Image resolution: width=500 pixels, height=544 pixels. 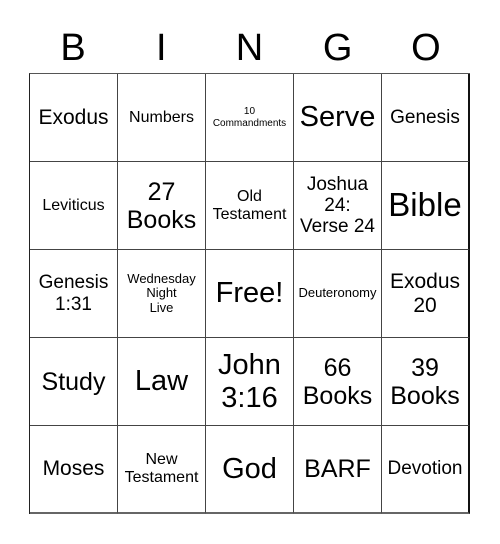 What do you see at coordinates (161, 48) in the screenshot?
I see `header-letter-i: I` at bounding box center [161, 48].